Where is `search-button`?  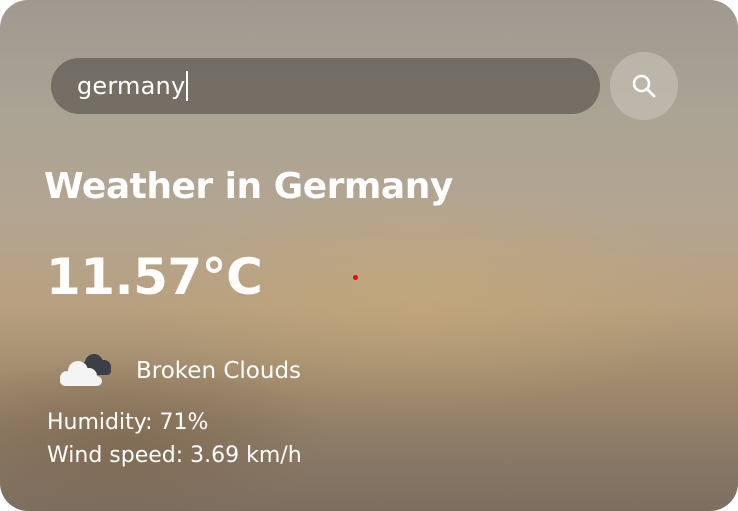
search-button is located at coordinates (644, 86).